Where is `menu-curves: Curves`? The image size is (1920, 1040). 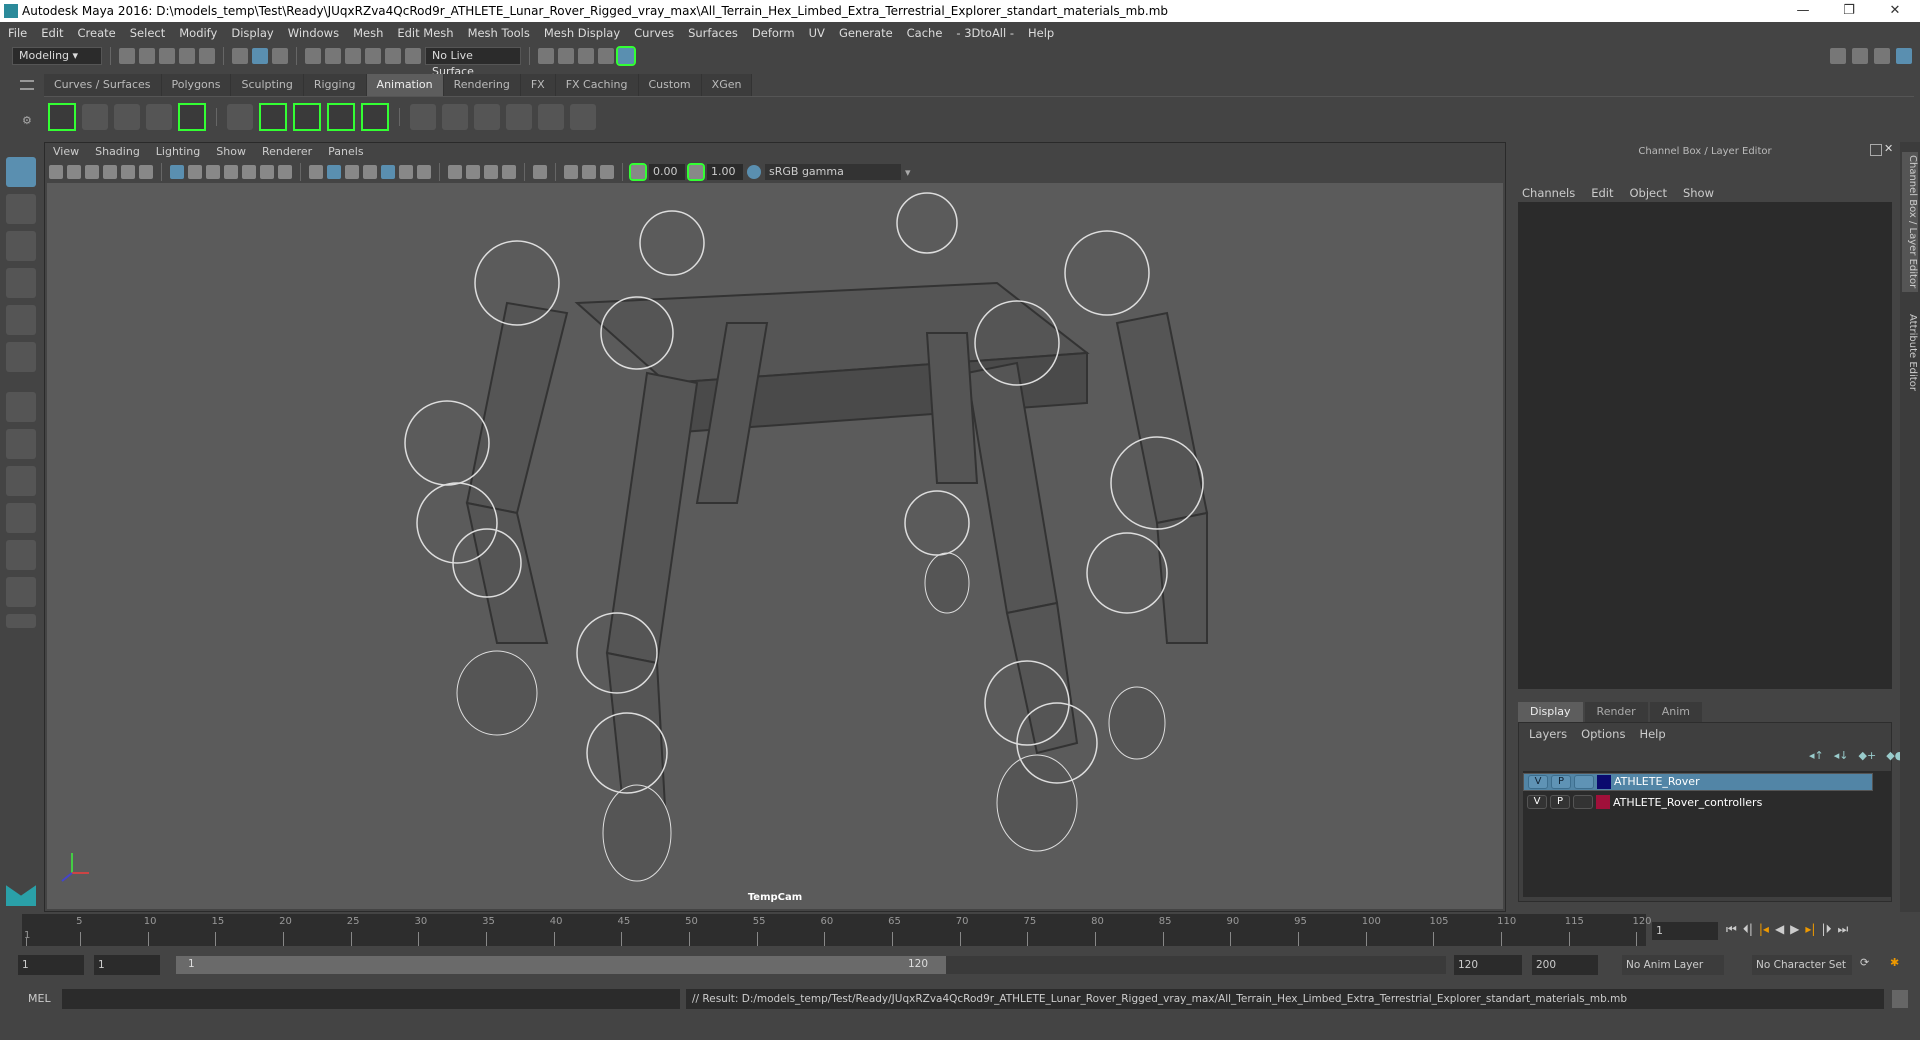
menu-curves: Curves is located at coordinates (654, 33).